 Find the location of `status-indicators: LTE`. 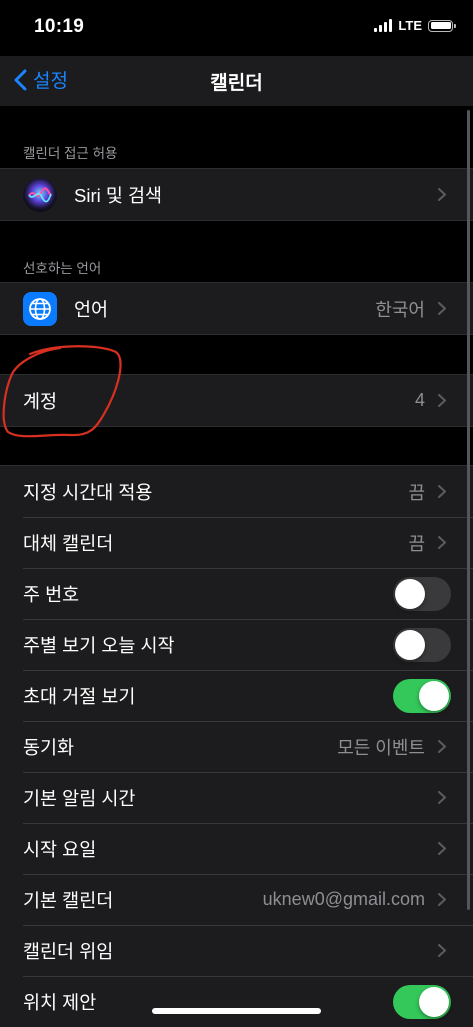

status-indicators: LTE is located at coordinates (415, 25).